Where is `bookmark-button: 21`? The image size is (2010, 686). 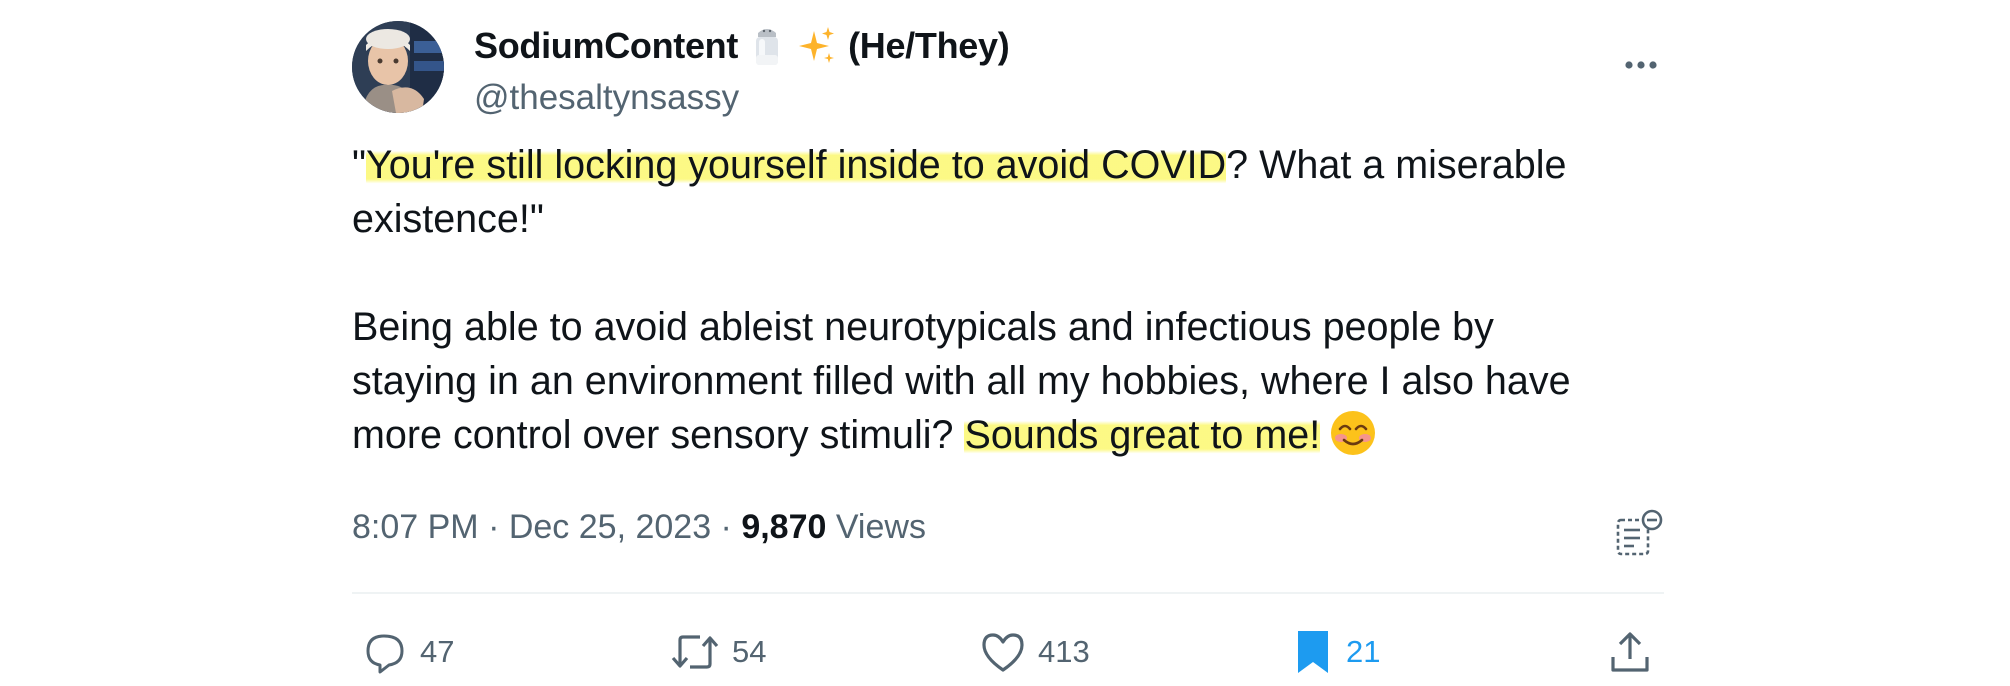
bookmark-button: 21 is located at coordinates (1336, 652).